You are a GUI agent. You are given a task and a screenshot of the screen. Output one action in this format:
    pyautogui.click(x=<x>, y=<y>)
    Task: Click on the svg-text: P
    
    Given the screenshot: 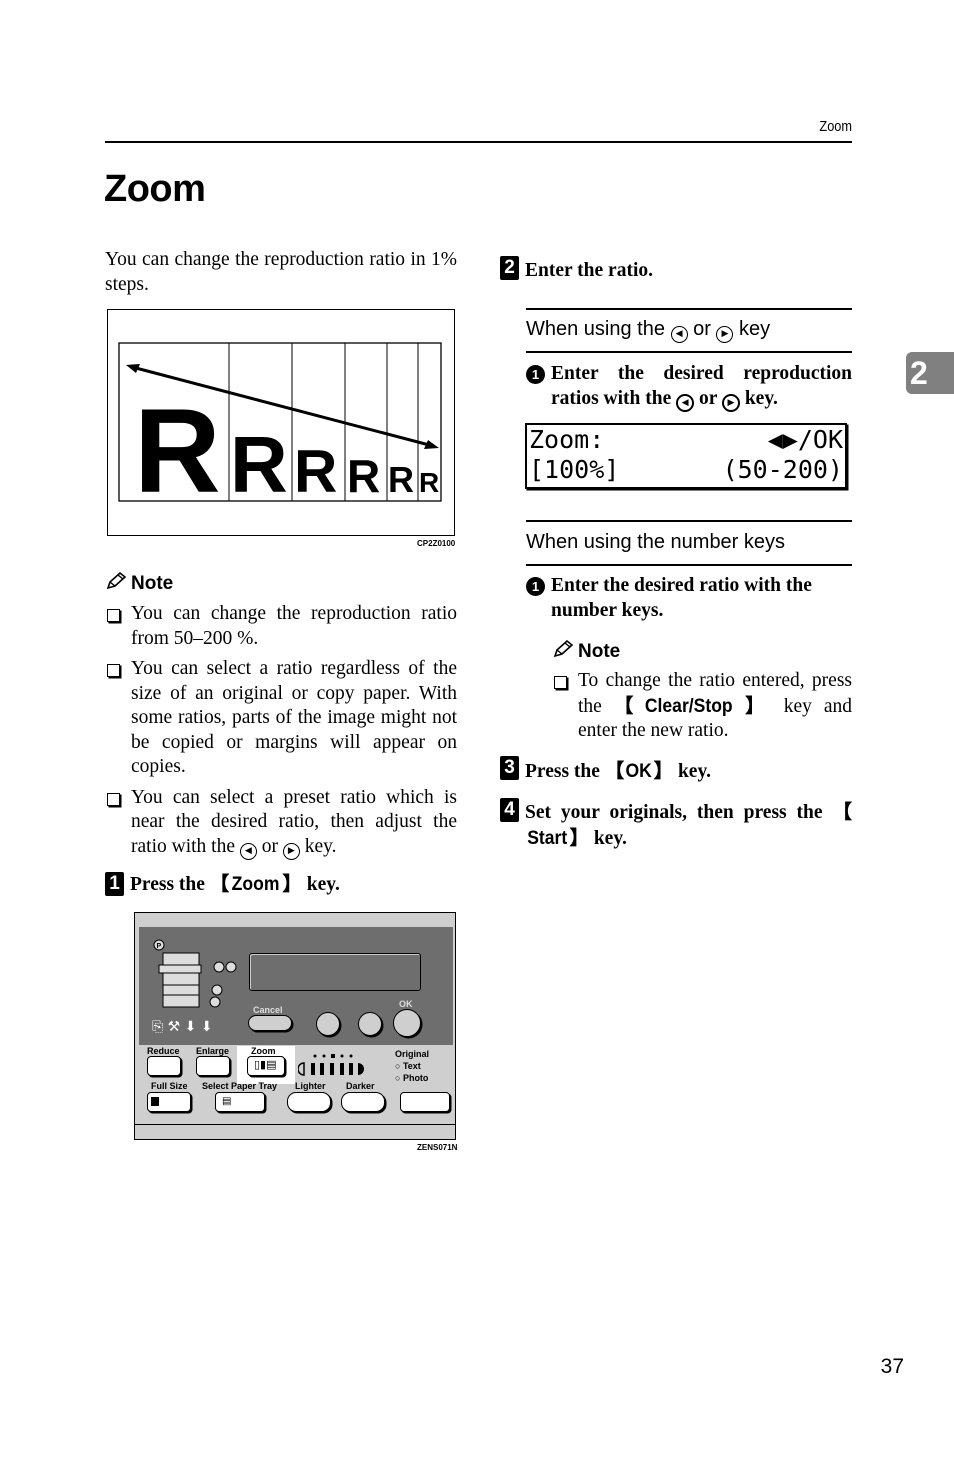 What is the action you would take?
    pyautogui.click(x=159, y=946)
    